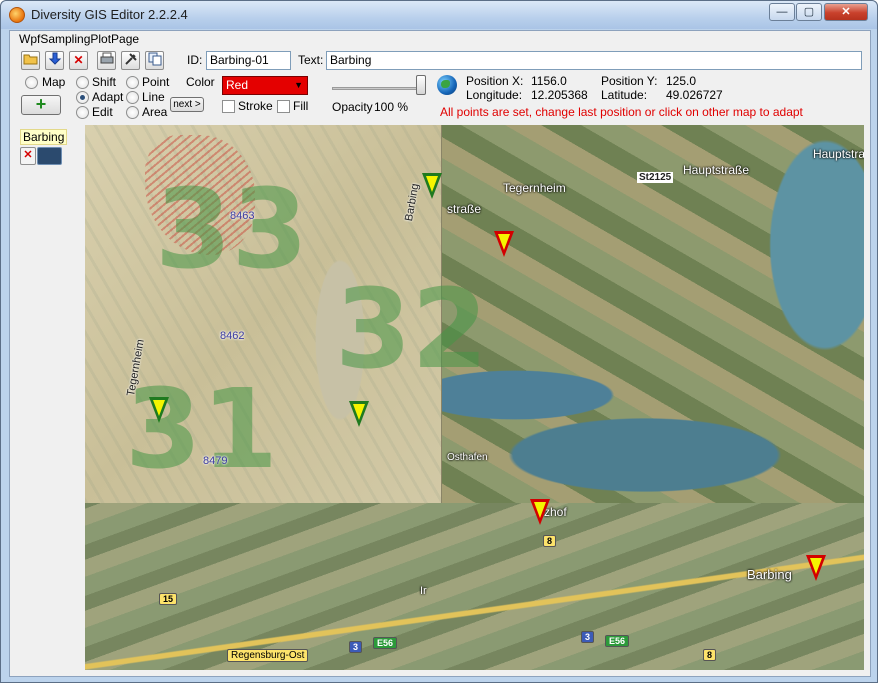  What do you see at coordinates (200, 82) in the screenshot?
I see `color-label: Color` at bounding box center [200, 82].